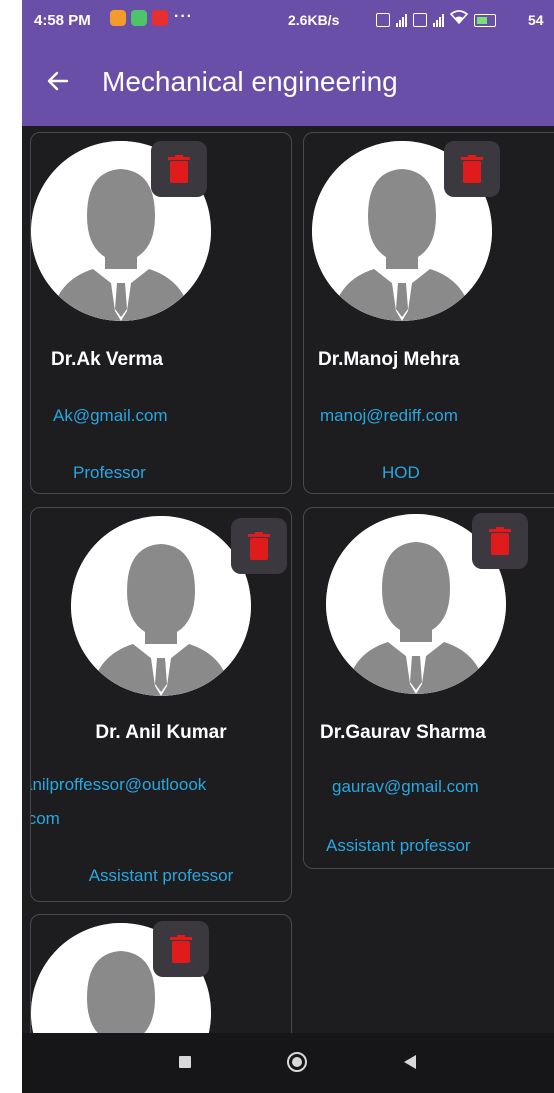 The height and width of the screenshot is (1093, 554). Describe the element at coordinates (118, 784) in the screenshot. I see `faculty-email-line1: anilproffessor@outloook` at that location.